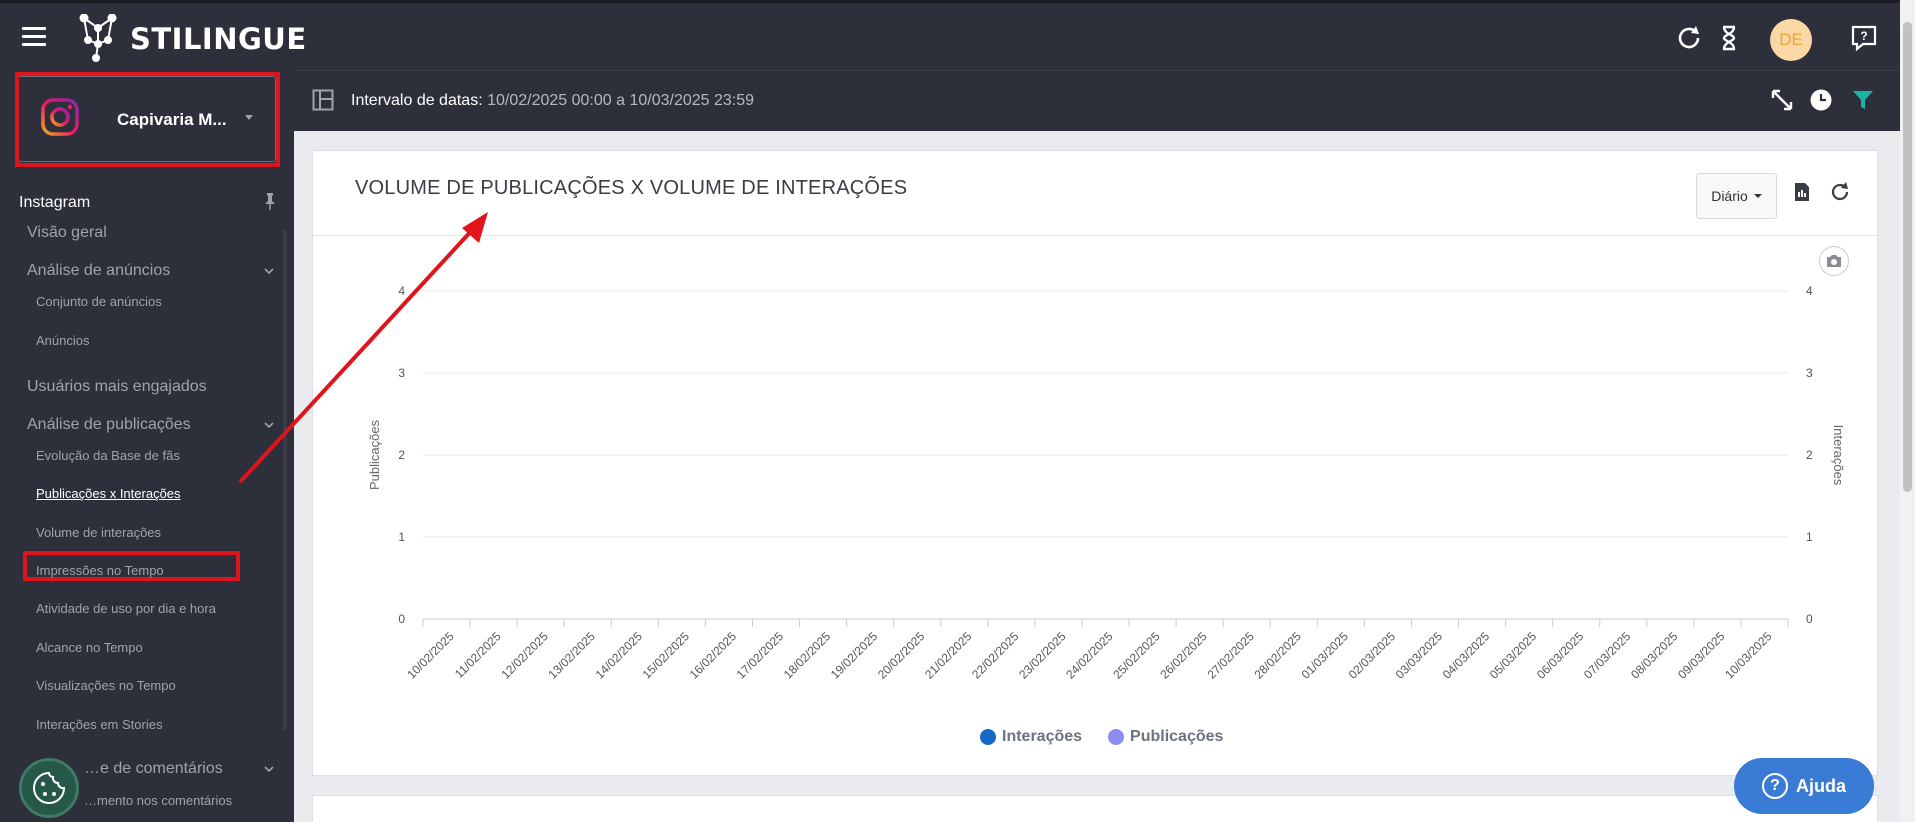  I want to click on x-tick-label: 15/02/2025, so click(666, 655).